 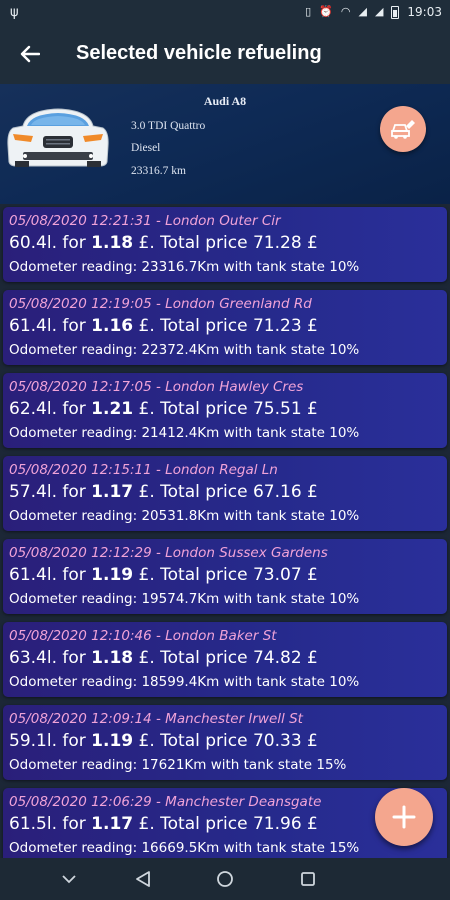 I want to click on edit-vehicle-button, so click(x=403, y=129).